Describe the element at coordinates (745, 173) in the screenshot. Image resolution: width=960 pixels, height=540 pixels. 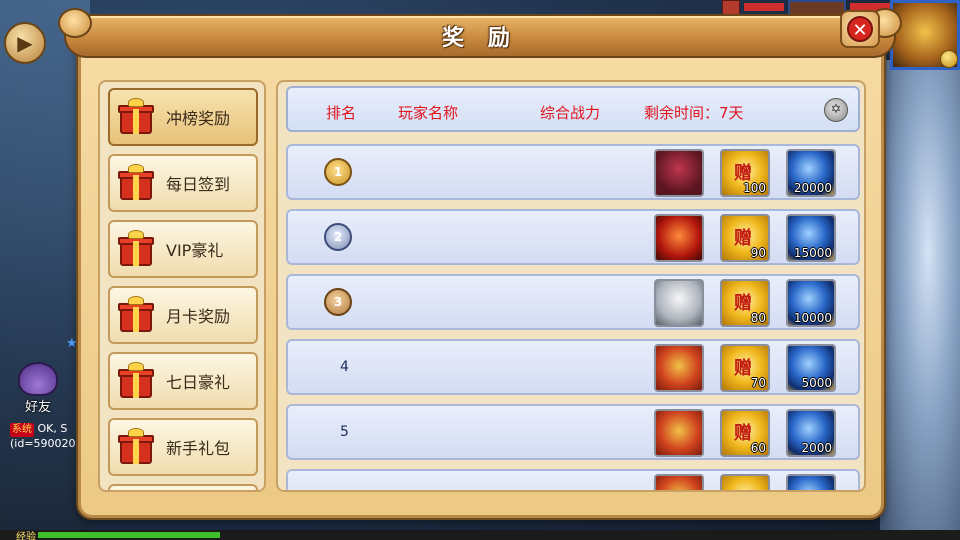
I see `coin-reward-icon: 赠 100` at that location.